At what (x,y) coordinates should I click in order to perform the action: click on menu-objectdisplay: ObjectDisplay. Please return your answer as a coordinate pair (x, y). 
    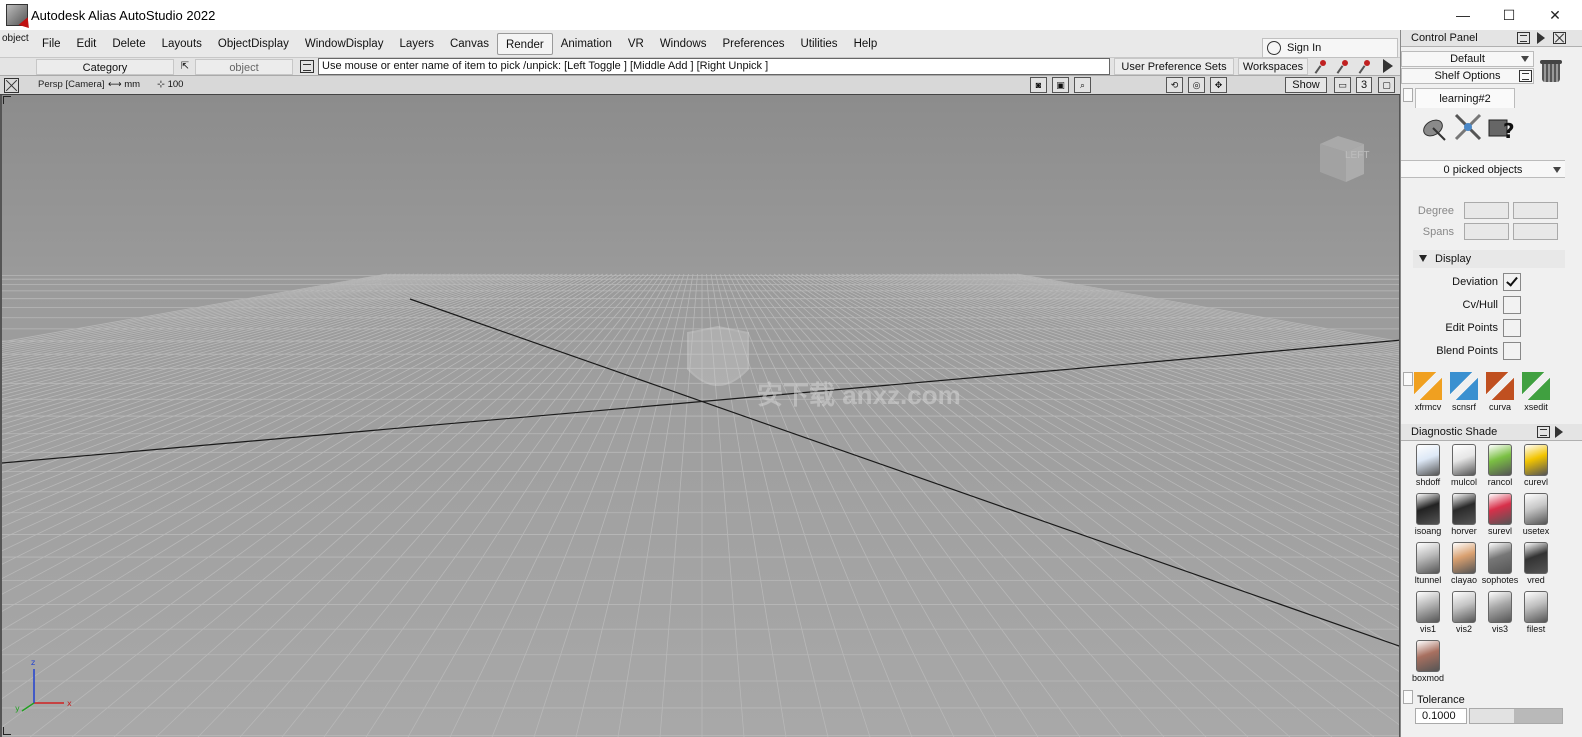
    Looking at the image, I should click on (253, 44).